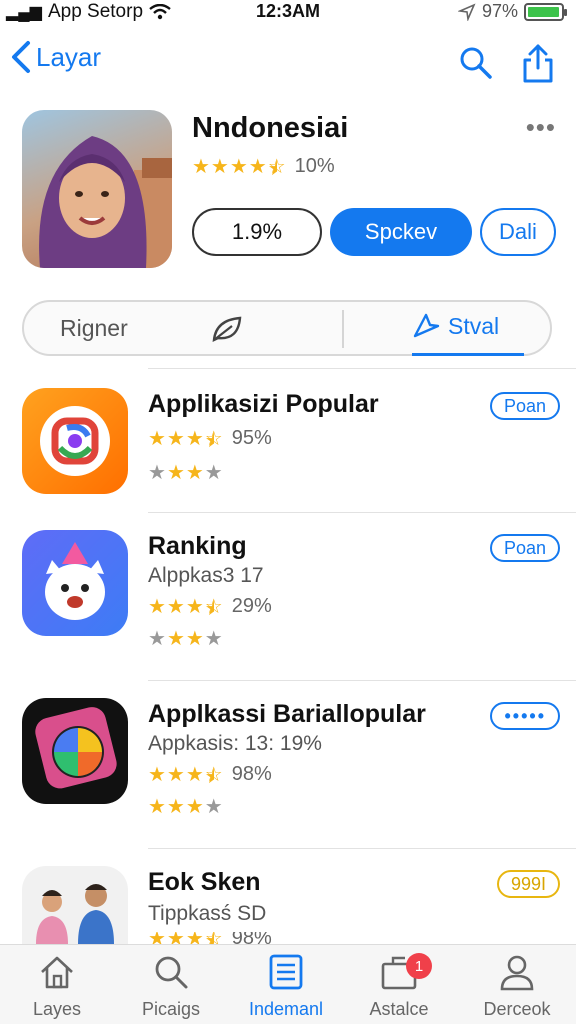 Image resolution: width=576 pixels, height=1024 pixels. I want to click on tab-derceok: Derceok, so click(517, 985).